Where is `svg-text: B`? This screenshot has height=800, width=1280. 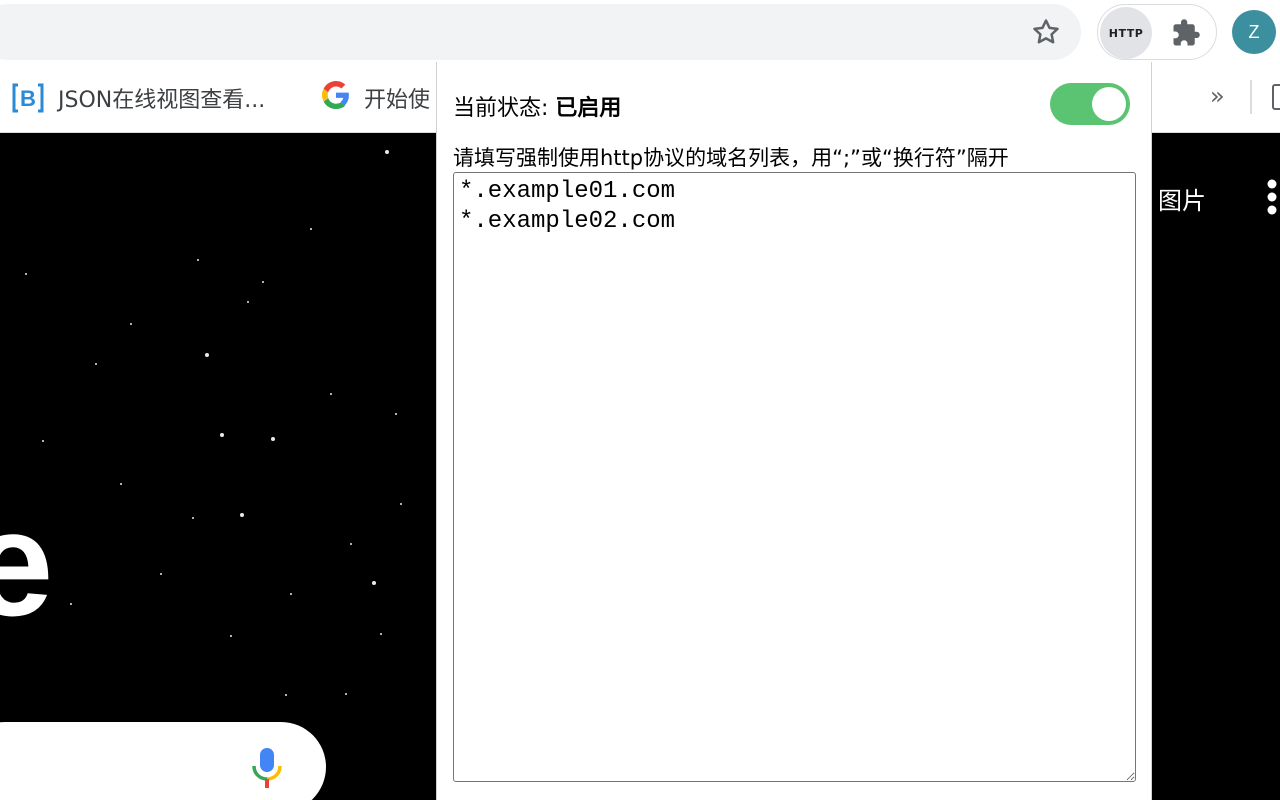
svg-text: B is located at coordinates (28, 98).